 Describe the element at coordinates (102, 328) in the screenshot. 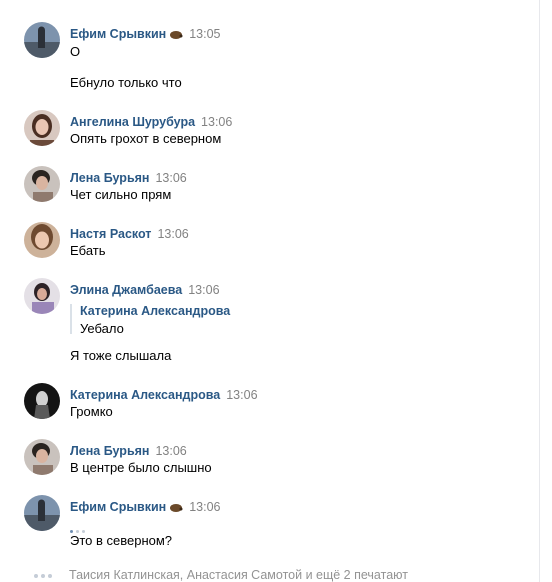

I see `quote-text: Уебало` at that location.